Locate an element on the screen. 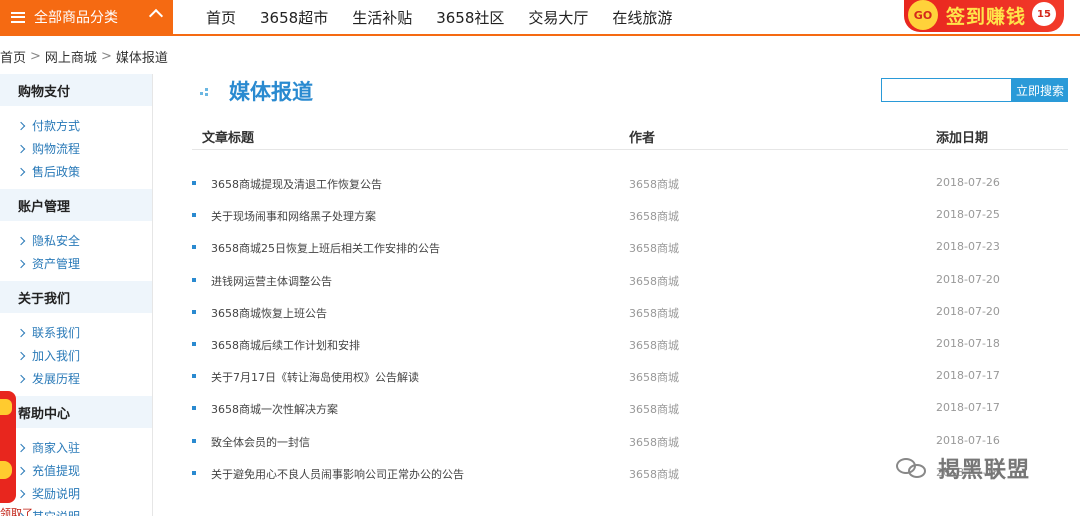 The image size is (1080, 516). nav-trading-hall: 交易大厅 is located at coordinates (558, 17).